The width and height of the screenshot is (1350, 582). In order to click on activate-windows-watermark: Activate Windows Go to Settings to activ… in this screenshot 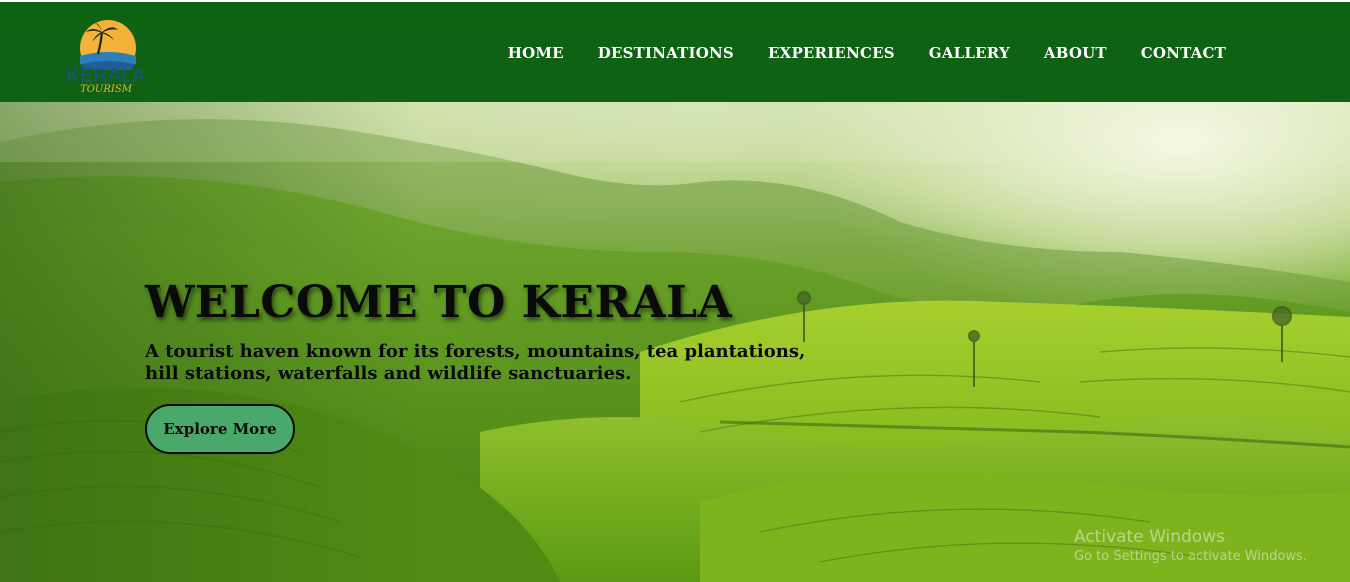, I will do `click(1190, 546)`.